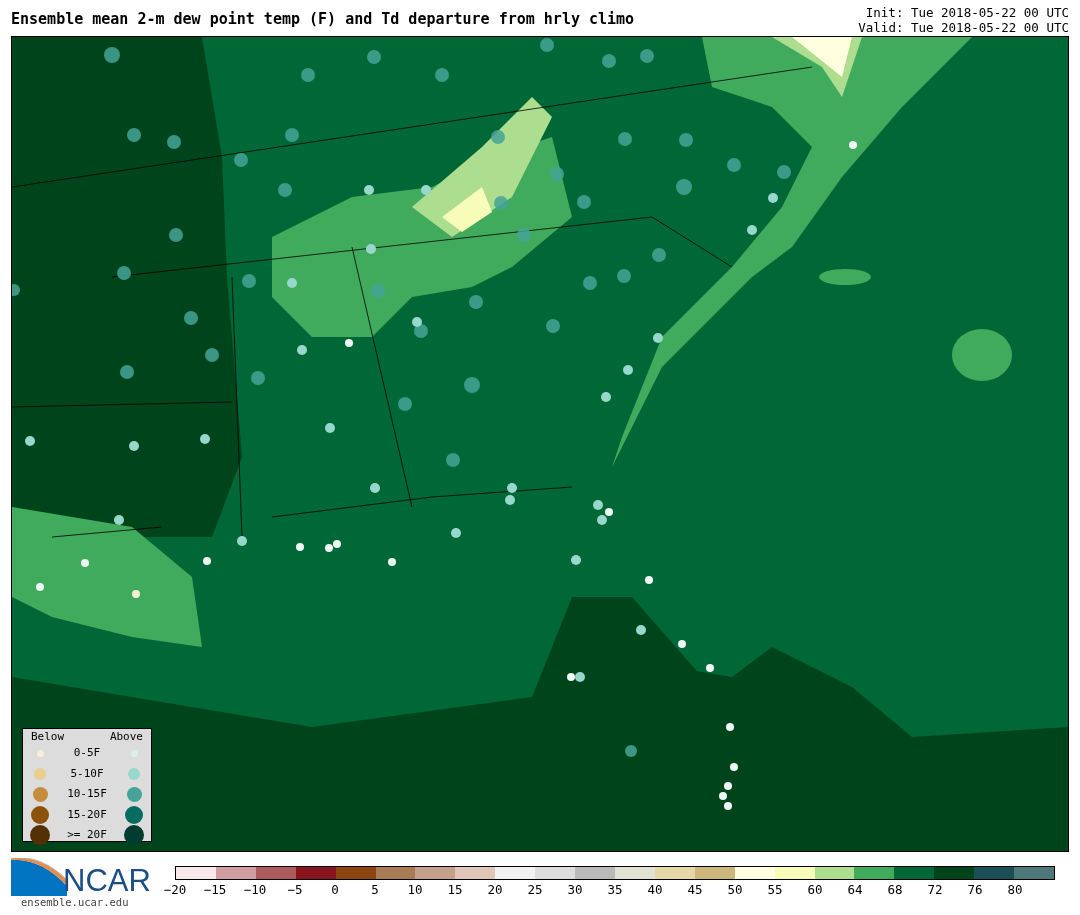 The width and height of the screenshot is (1080, 915). What do you see at coordinates (535, 889) in the screenshot?
I see `colorbar-tick-label: 25` at bounding box center [535, 889].